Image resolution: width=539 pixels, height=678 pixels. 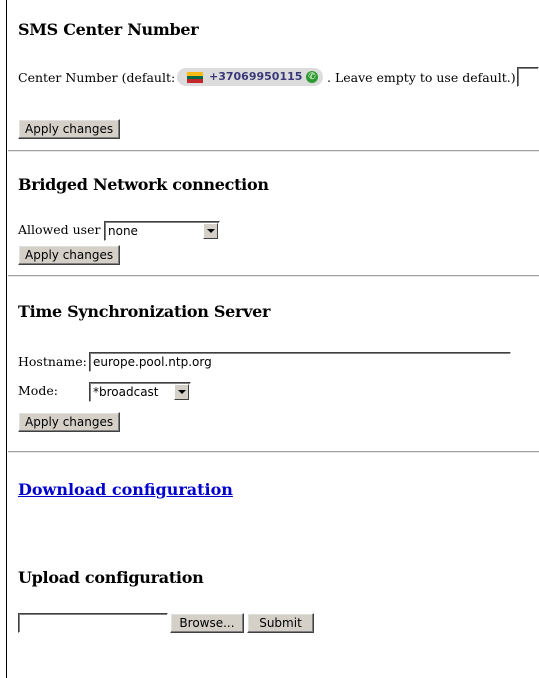 I want to click on mode-value: *broadcast, so click(x=126, y=392).